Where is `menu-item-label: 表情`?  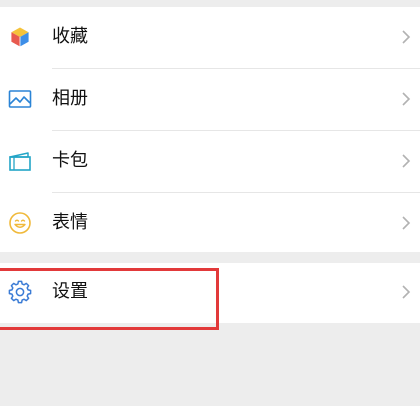
menu-item-label: 表情 is located at coordinates (70, 222).